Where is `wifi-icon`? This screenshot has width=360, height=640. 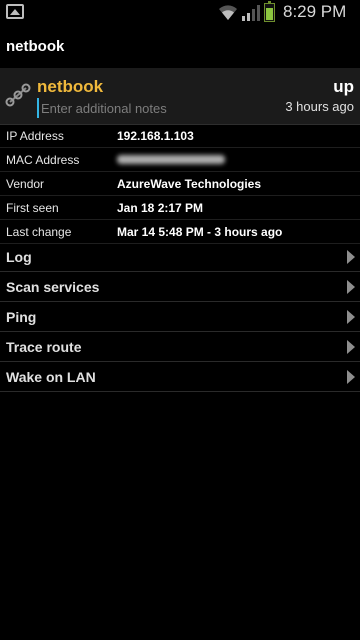
wifi-icon is located at coordinates (228, 13).